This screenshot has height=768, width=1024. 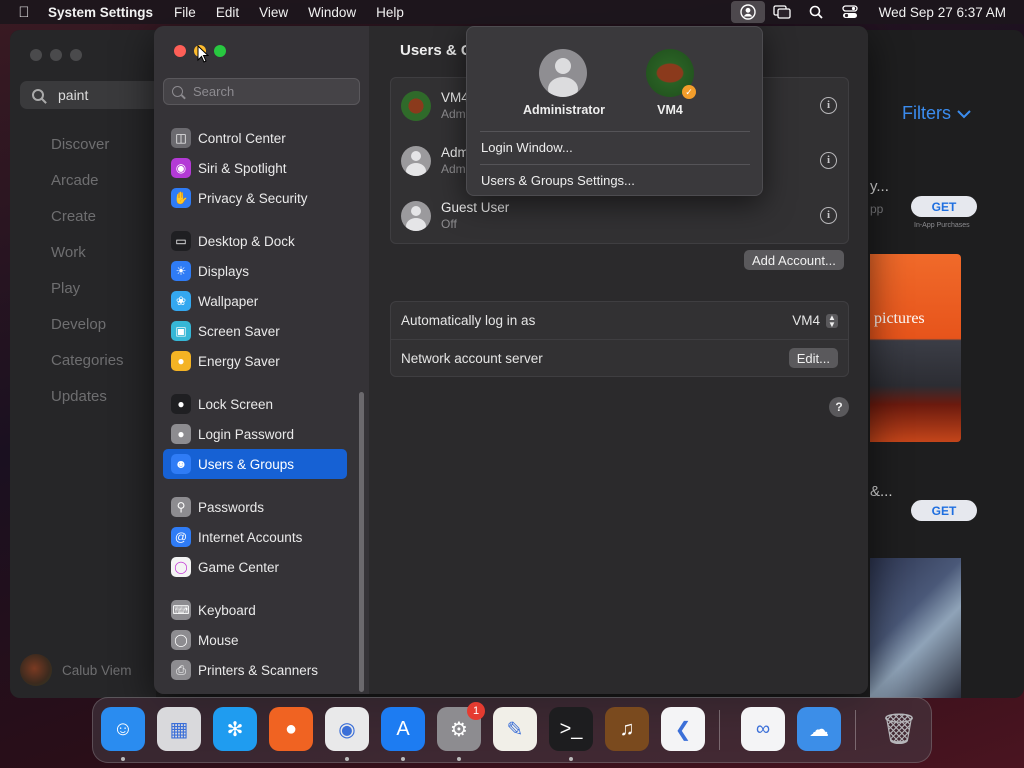 I want to click on popover-user-vm4: ✓ VM4, so click(x=670, y=83).